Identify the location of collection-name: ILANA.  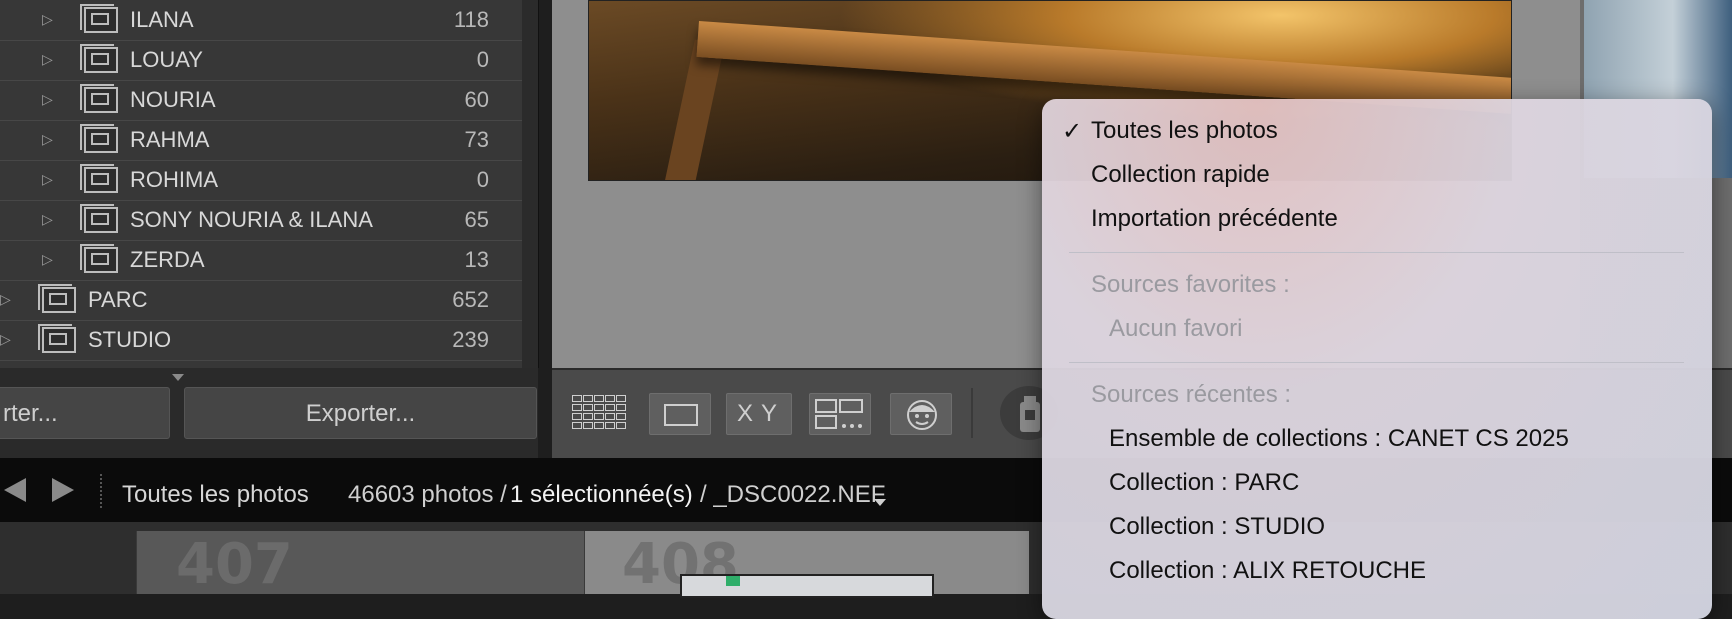
(162, 19).